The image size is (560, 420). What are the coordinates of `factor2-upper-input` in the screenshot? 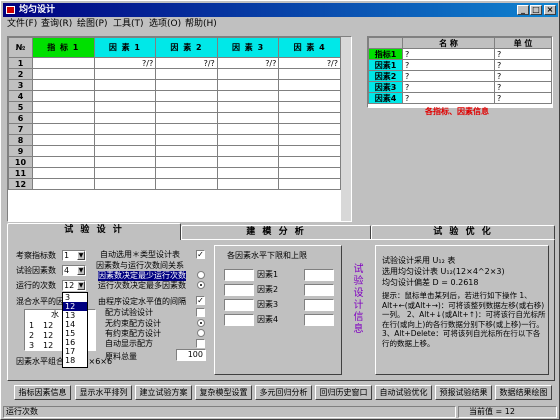 It's located at (319, 290).